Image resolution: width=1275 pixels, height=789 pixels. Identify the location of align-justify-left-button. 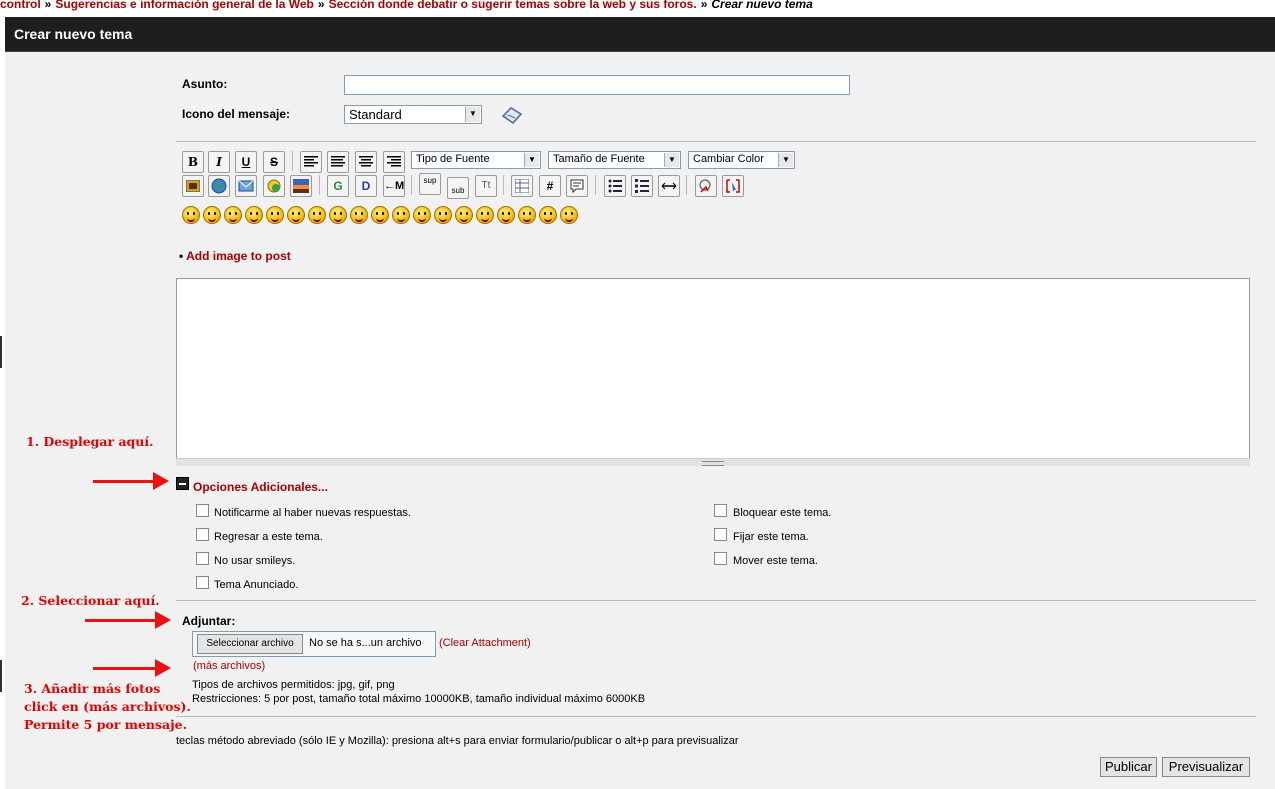
(338, 162).